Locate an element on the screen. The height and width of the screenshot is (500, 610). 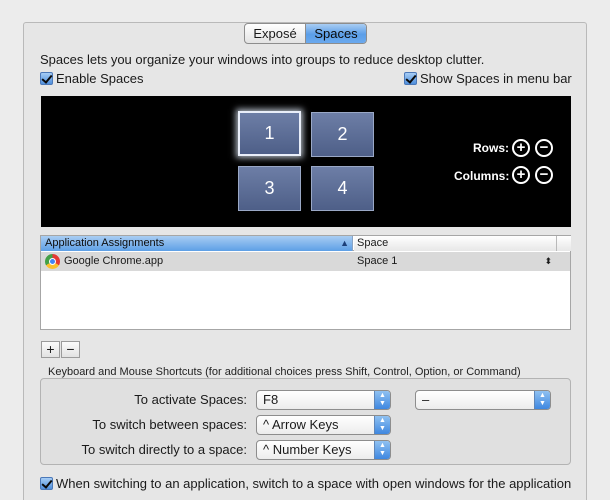
activate-spaces-label: To activate Spaces: is located at coordinates (190, 399).